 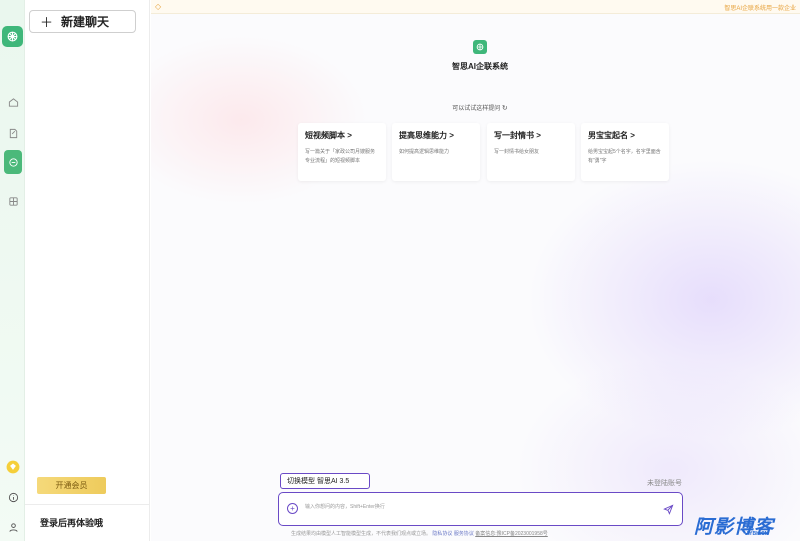 What do you see at coordinates (475, 507) in the screenshot?
I see `message-input` at bounding box center [475, 507].